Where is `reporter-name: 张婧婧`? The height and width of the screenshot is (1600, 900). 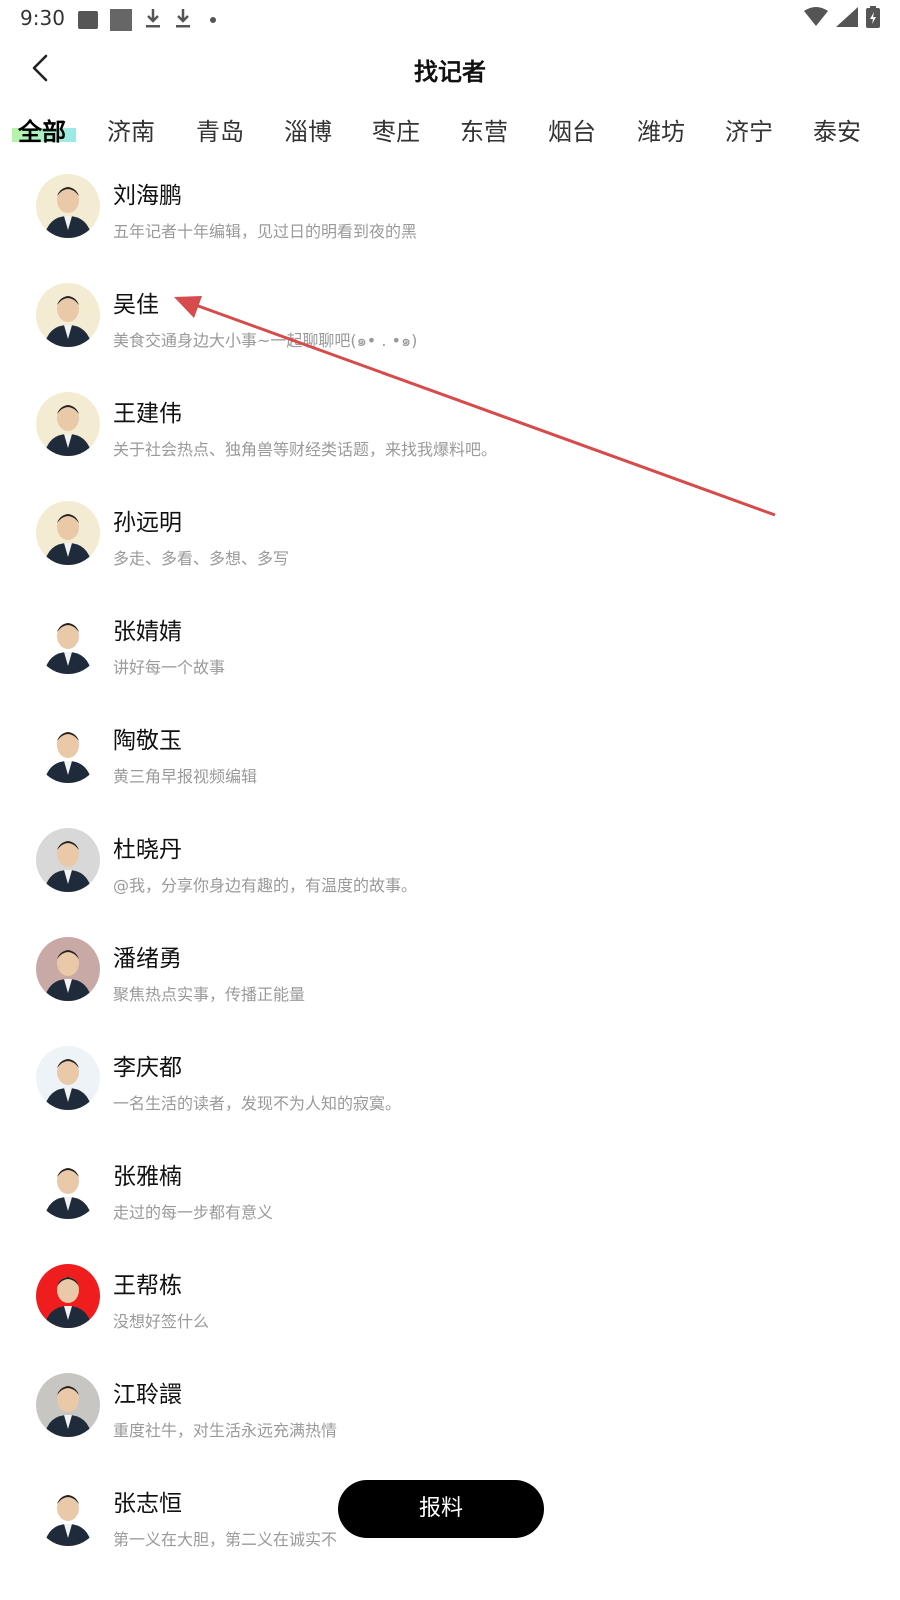 reporter-name: 张婧婧 is located at coordinates (147, 632).